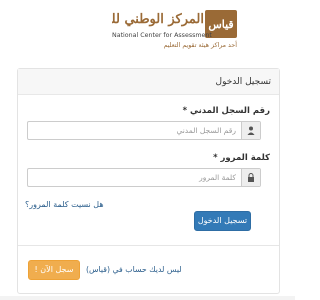  Describe the element at coordinates (147, 298) in the screenshot. I see `footer-strip` at that location.